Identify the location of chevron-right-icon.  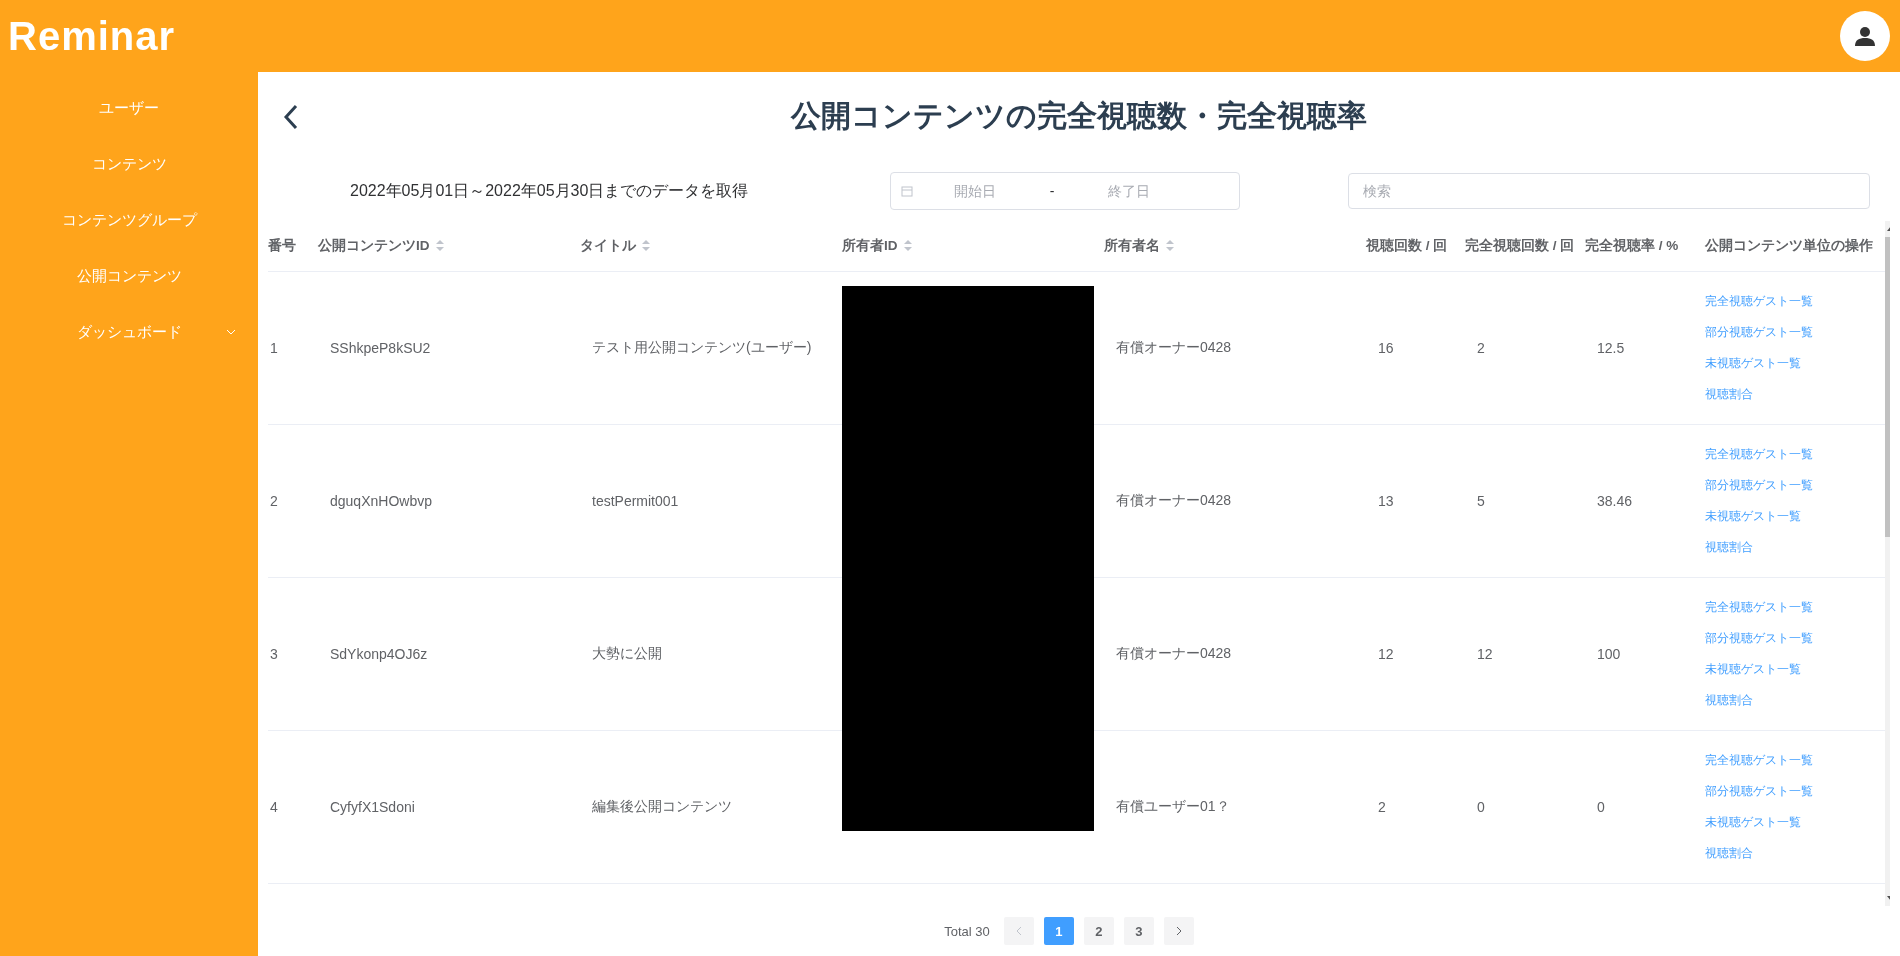
(1178, 931).